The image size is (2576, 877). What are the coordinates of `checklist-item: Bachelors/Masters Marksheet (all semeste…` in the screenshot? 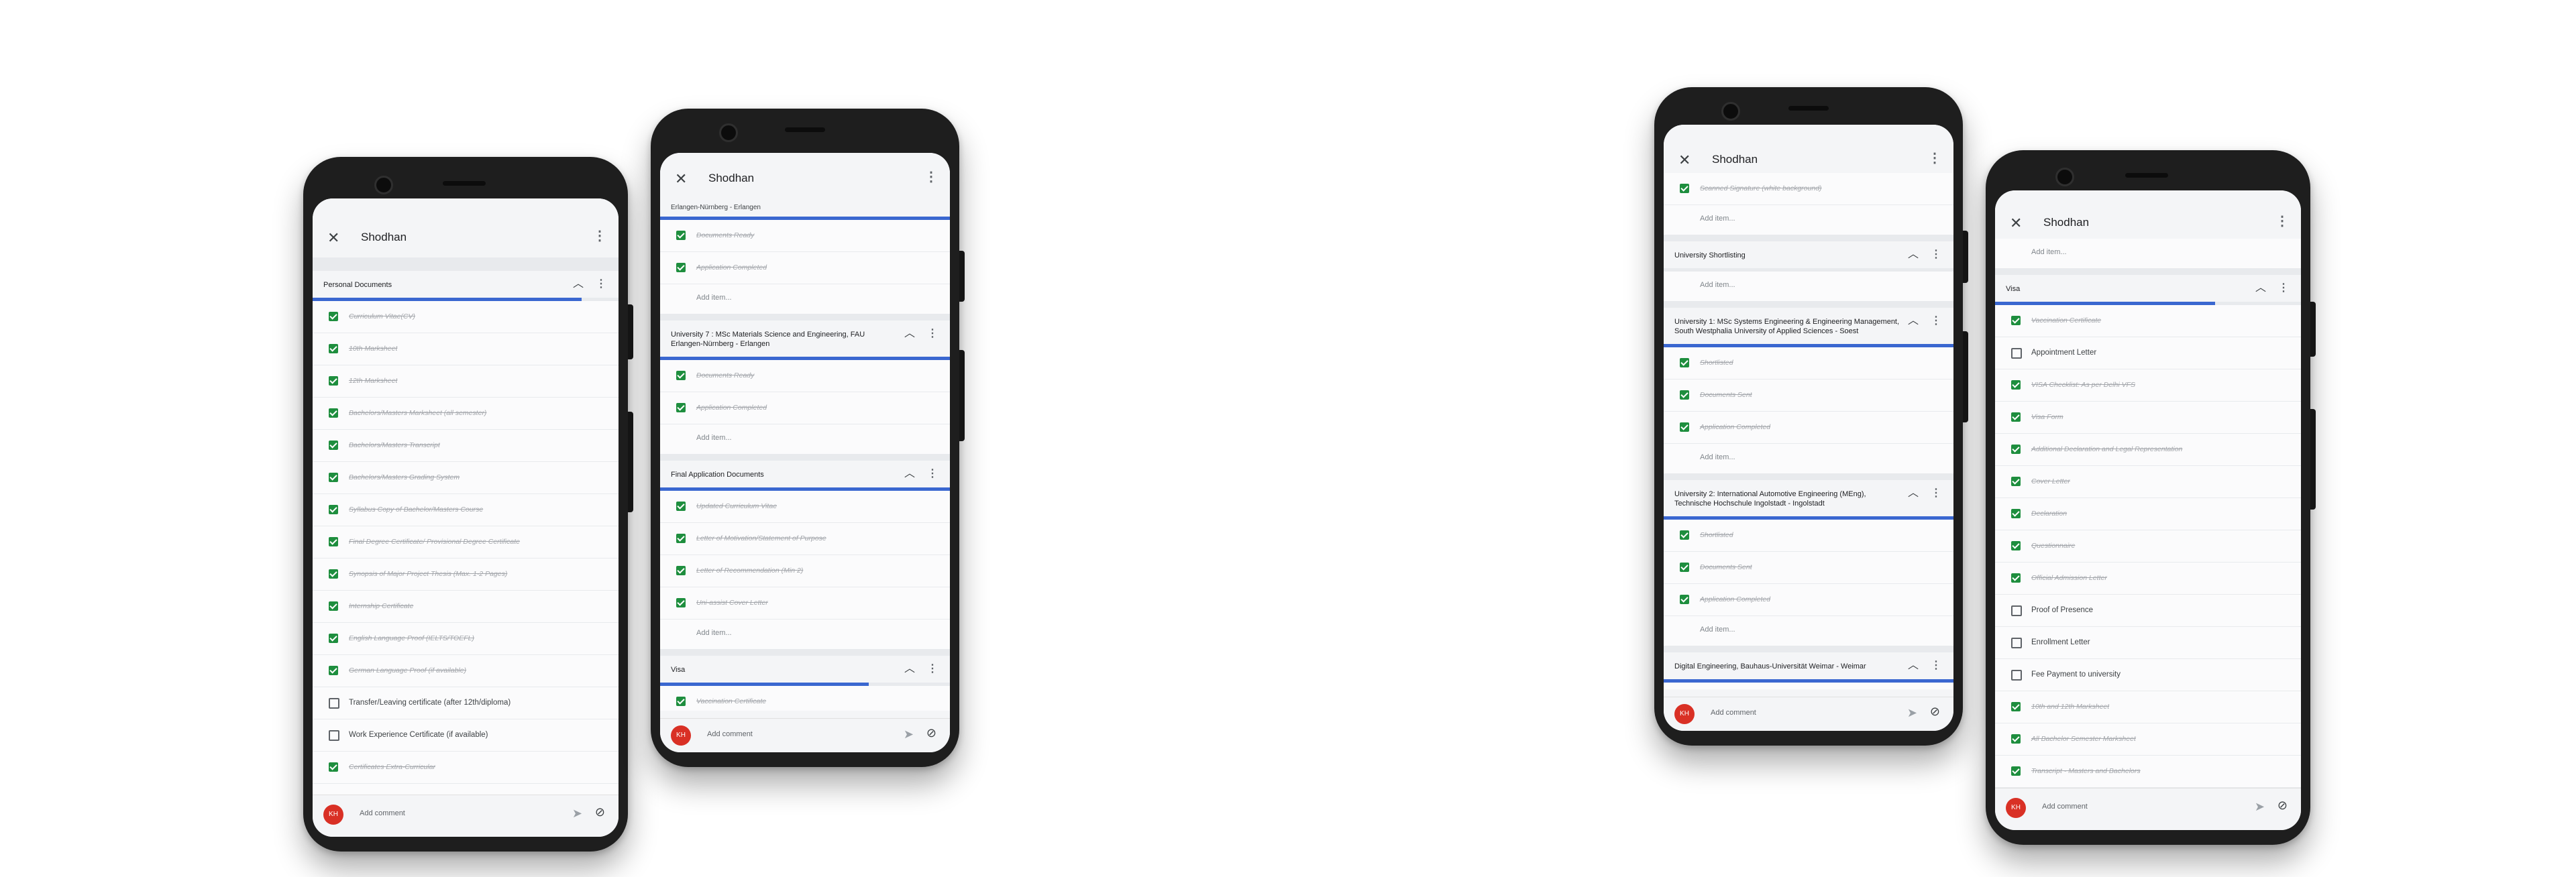 It's located at (466, 414).